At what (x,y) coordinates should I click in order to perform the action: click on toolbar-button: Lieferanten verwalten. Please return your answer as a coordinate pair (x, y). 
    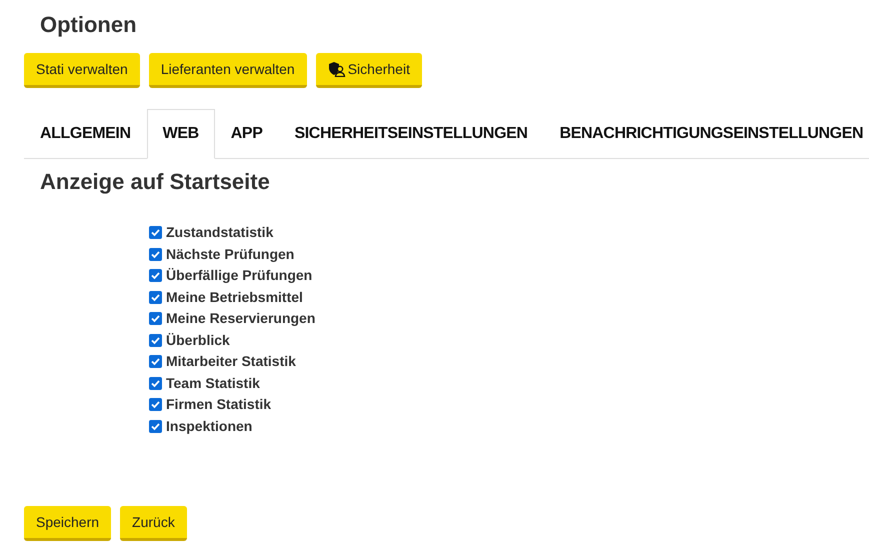
    Looking at the image, I should click on (227, 70).